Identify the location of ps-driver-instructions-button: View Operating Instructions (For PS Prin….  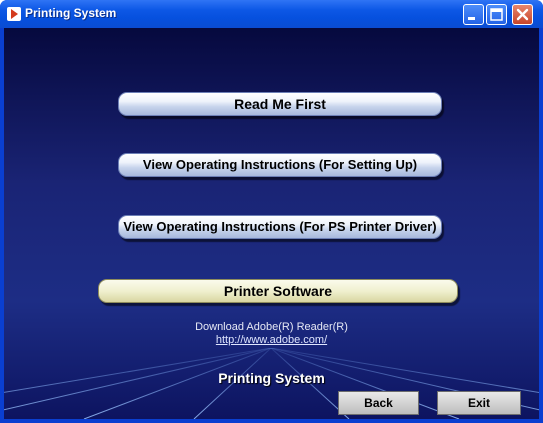
(280, 227).